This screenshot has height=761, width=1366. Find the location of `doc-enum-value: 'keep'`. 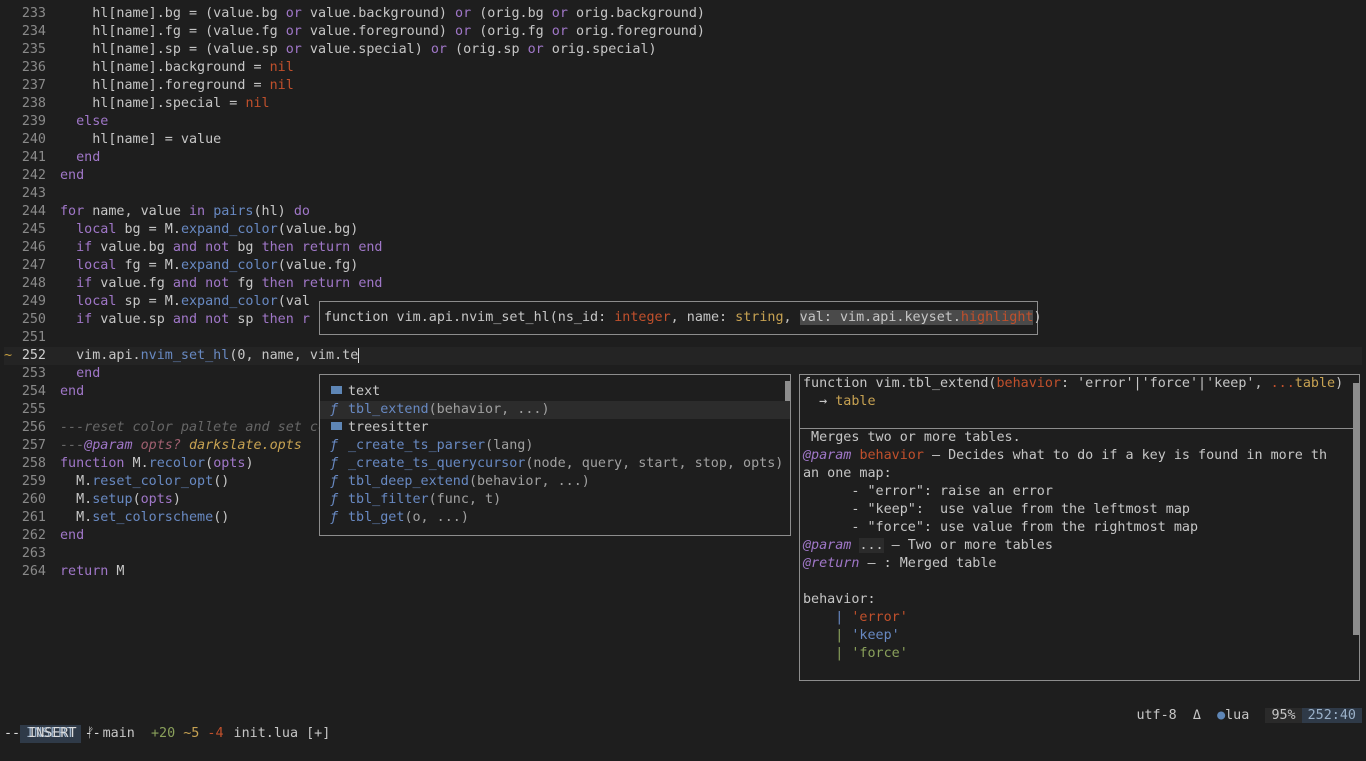

doc-enum-value: 'keep' is located at coordinates (875, 635).